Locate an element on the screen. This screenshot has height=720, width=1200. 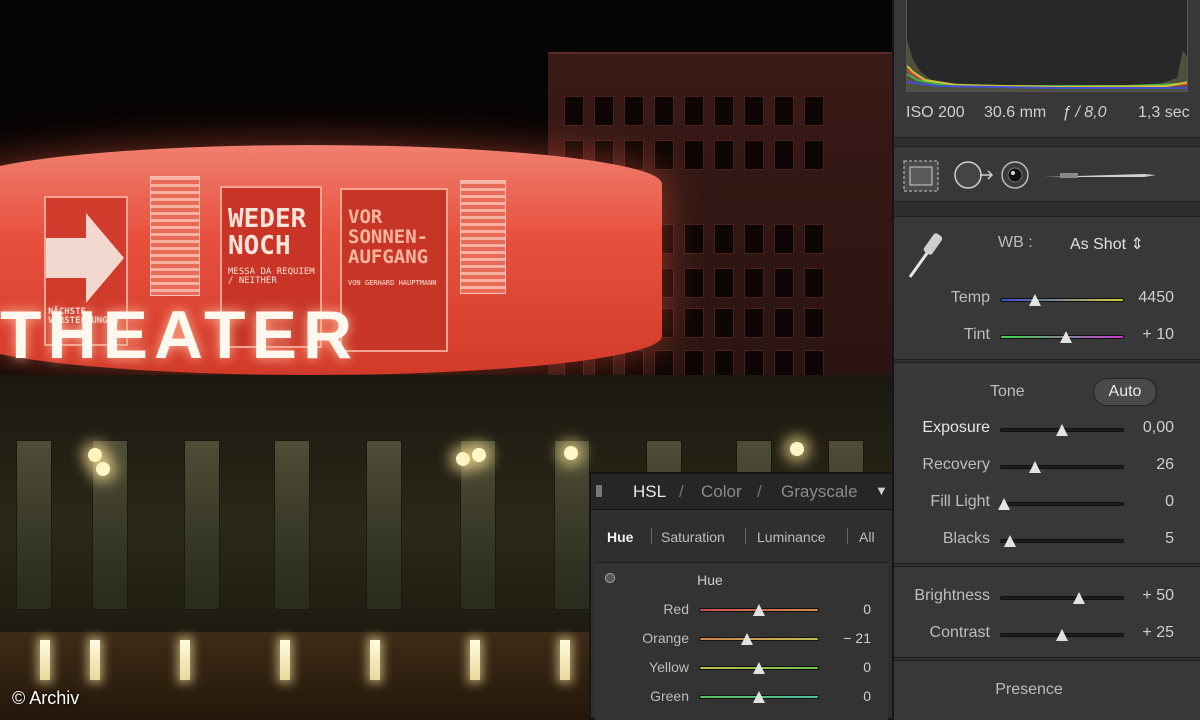
arrow-right-icon is located at coordinates (85, 258).